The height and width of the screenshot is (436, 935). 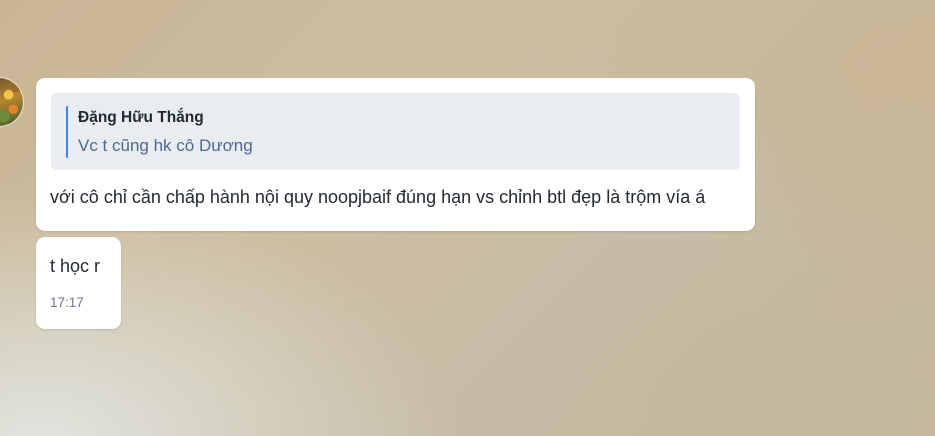 I want to click on quote-accent-bar, so click(x=67, y=132).